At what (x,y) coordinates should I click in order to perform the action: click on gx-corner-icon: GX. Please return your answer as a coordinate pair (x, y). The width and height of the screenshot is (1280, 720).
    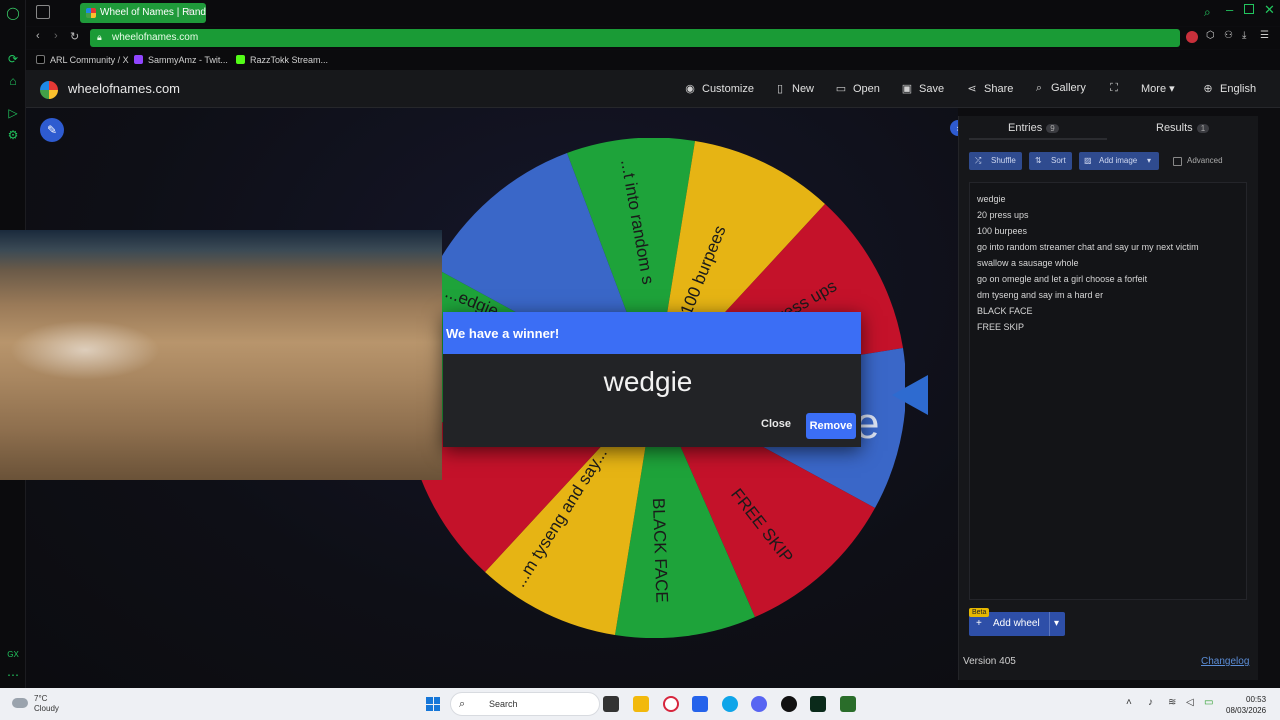
    Looking at the image, I should click on (13, 655).